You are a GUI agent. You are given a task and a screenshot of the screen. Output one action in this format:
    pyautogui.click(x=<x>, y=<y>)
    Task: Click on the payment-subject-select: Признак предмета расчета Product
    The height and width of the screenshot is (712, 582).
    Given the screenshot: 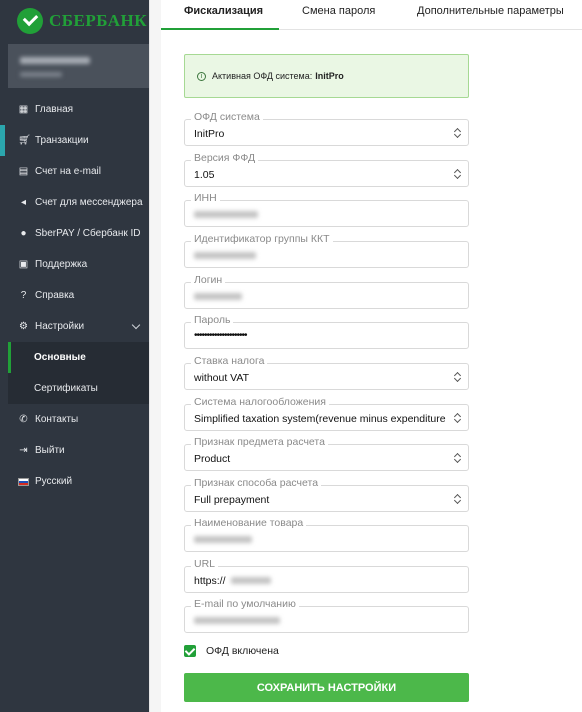 What is the action you would take?
    pyautogui.click(x=326, y=453)
    